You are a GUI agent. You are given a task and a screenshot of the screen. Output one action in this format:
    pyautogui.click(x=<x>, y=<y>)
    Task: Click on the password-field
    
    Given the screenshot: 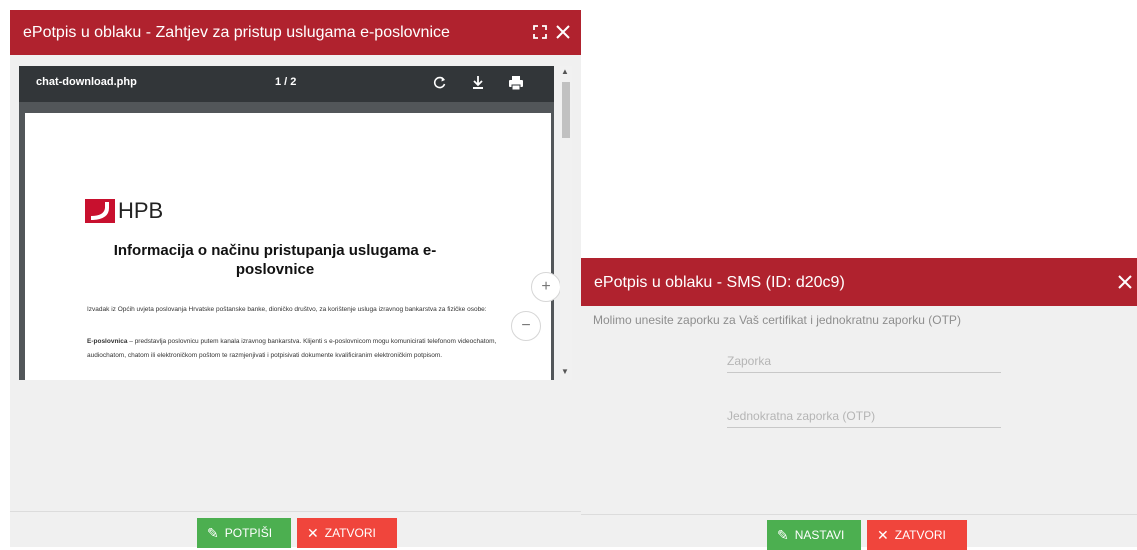 What is the action you would take?
    pyautogui.click(x=864, y=361)
    